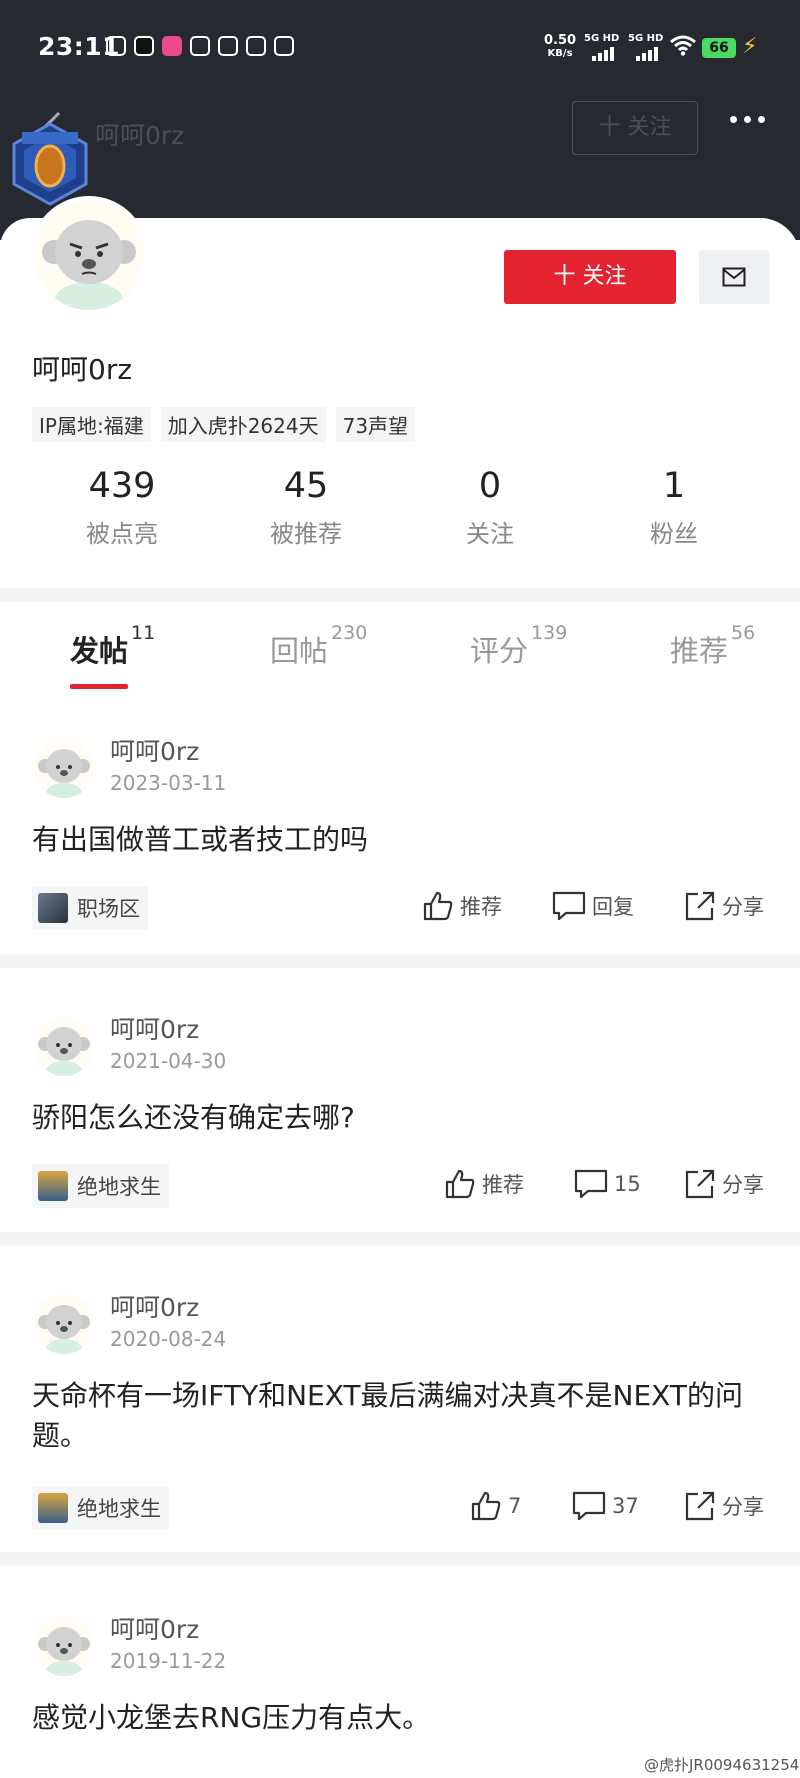  I want to click on post-title: 感觉小龙堡去RNG压力有点大。, so click(402, 1718).